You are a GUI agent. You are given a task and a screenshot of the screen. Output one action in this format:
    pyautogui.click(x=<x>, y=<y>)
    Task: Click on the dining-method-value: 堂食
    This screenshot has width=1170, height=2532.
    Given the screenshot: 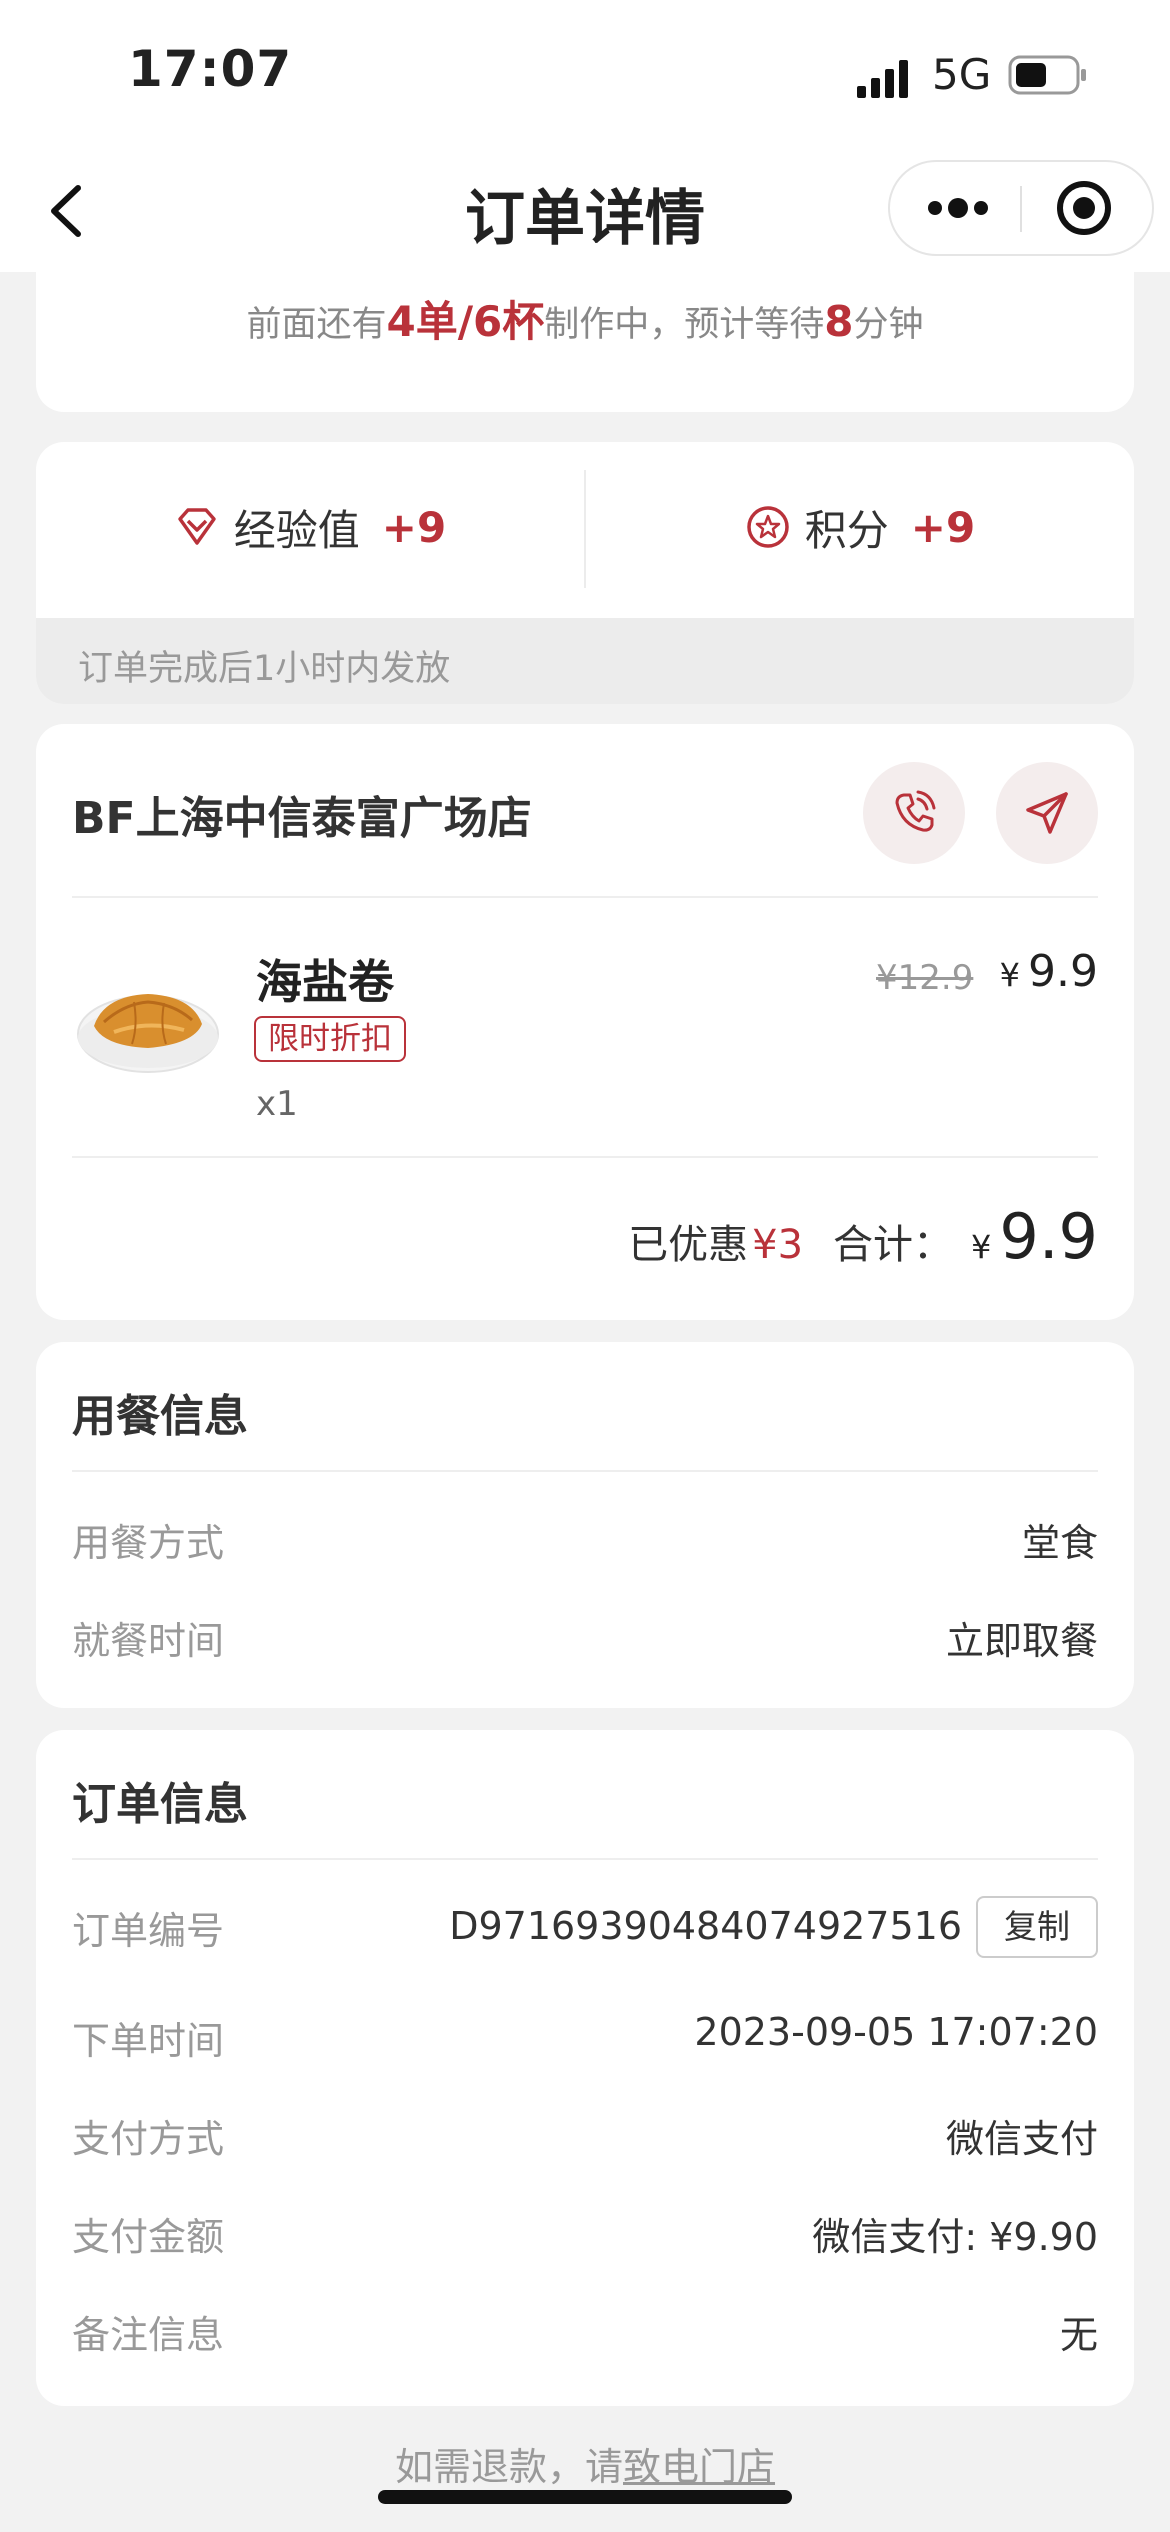 What is the action you would take?
    pyautogui.click(x=1059, y=1543)
    